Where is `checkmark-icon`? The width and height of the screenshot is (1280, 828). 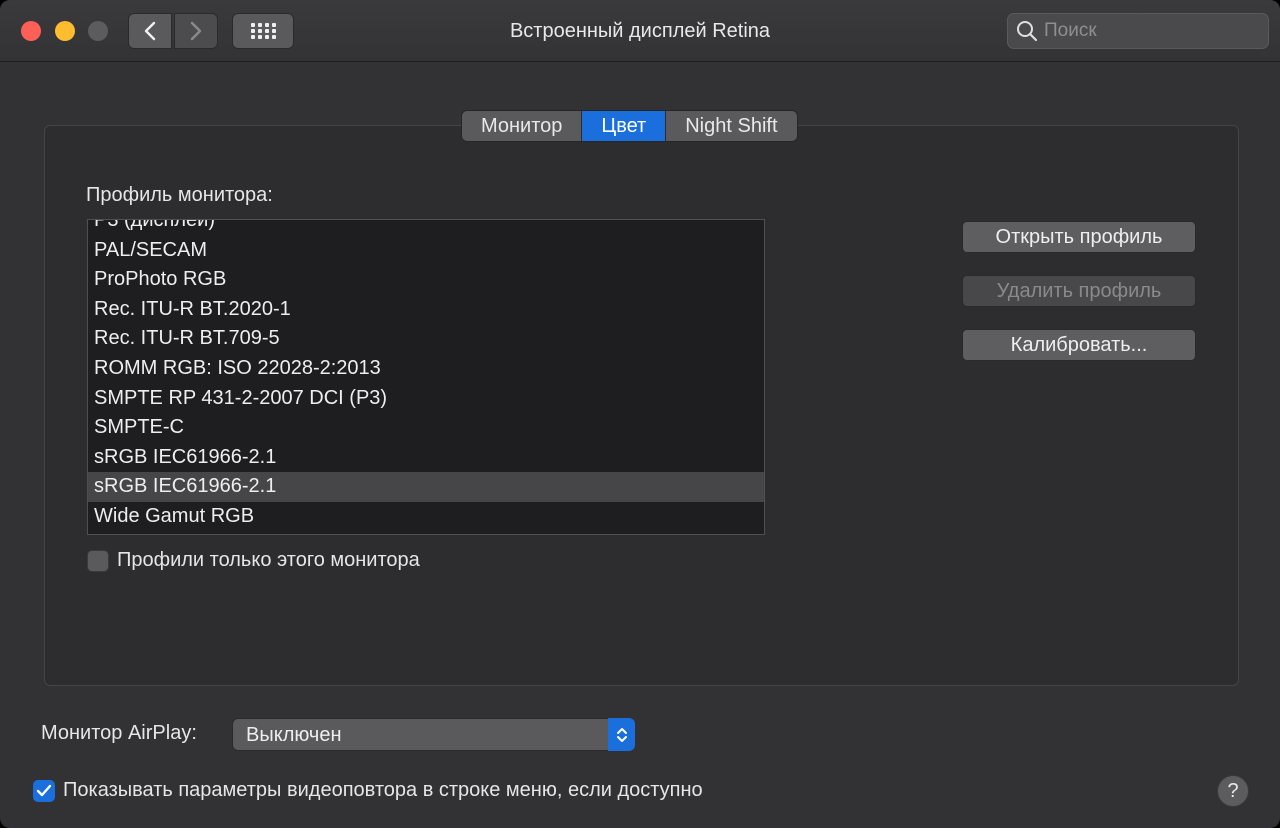
checkmark-icon is located at coordinates (44, 790).